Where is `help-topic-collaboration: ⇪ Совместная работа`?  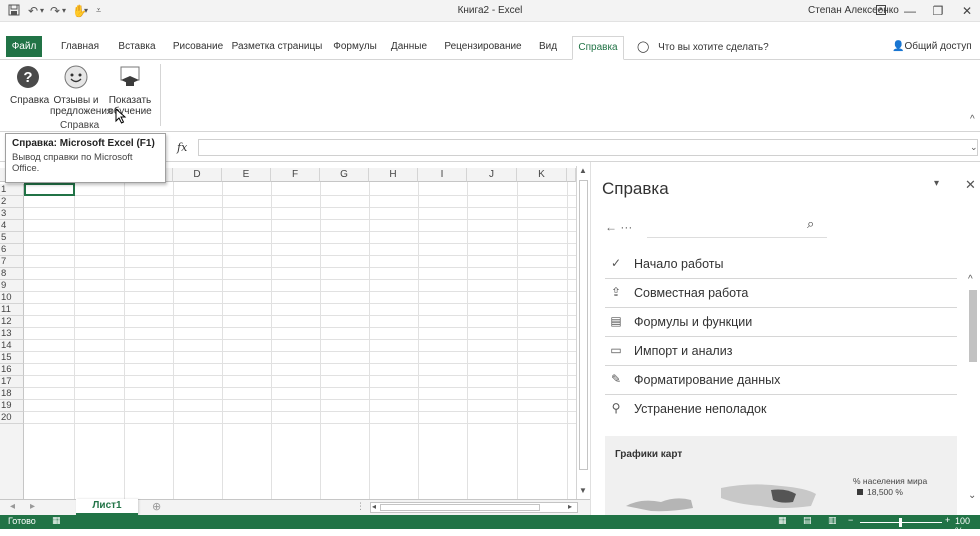
help-topic-collaboration: ⇪ Совместная работа is located at coordinates (781, 293).